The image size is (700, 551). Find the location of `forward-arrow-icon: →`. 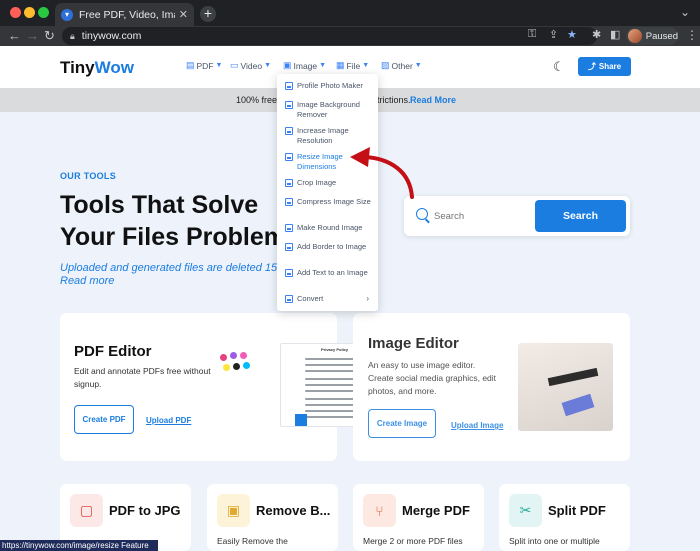

forward-arrow-icon: → is located at coordinates (32, 35).